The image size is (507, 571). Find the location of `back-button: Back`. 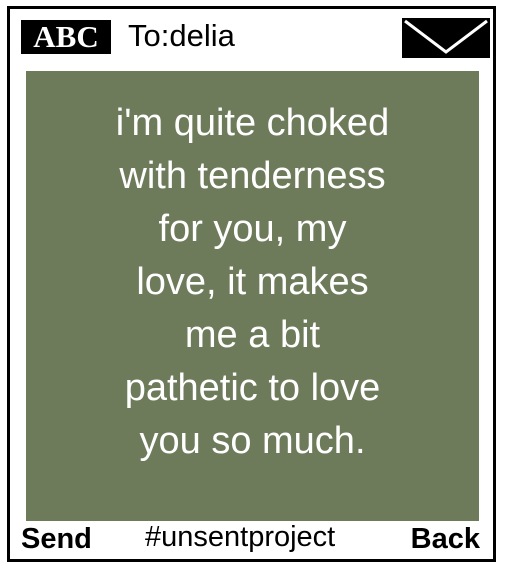

back-button: Back is located at coordinates (445, 539).